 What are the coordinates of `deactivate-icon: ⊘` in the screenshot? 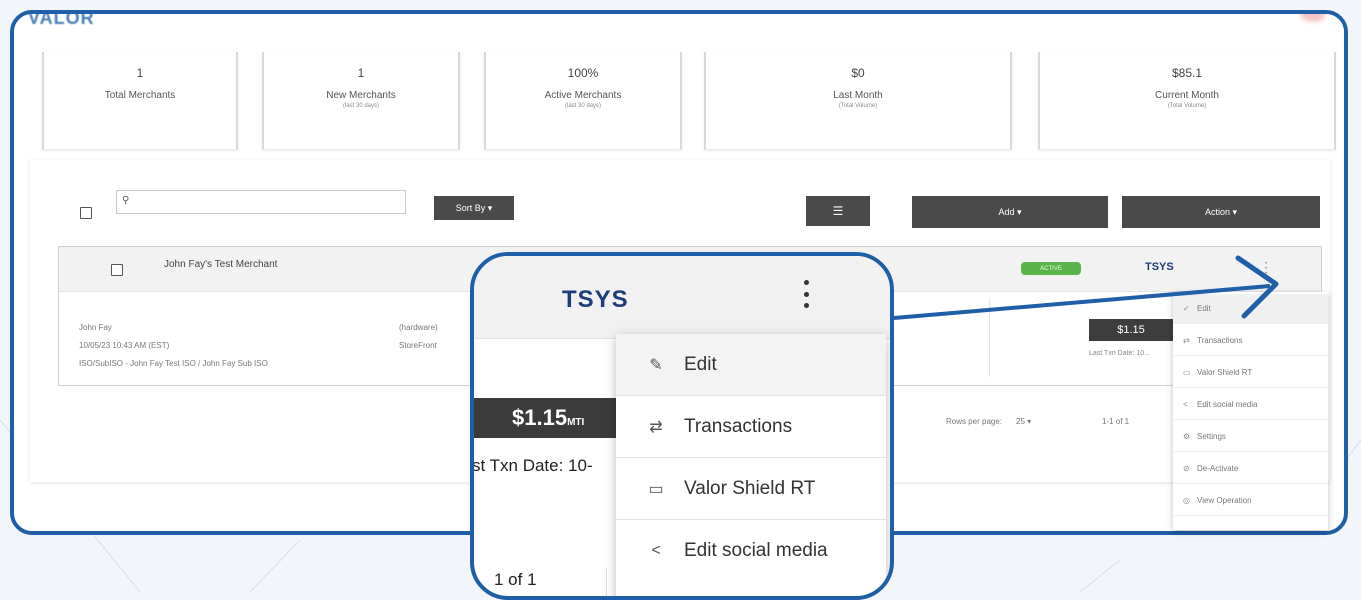 It's located at (1186, 468).